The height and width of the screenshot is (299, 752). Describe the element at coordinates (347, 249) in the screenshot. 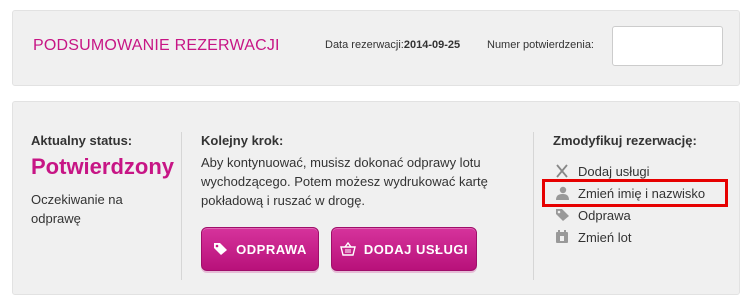

I see `basket-icon` at that location.